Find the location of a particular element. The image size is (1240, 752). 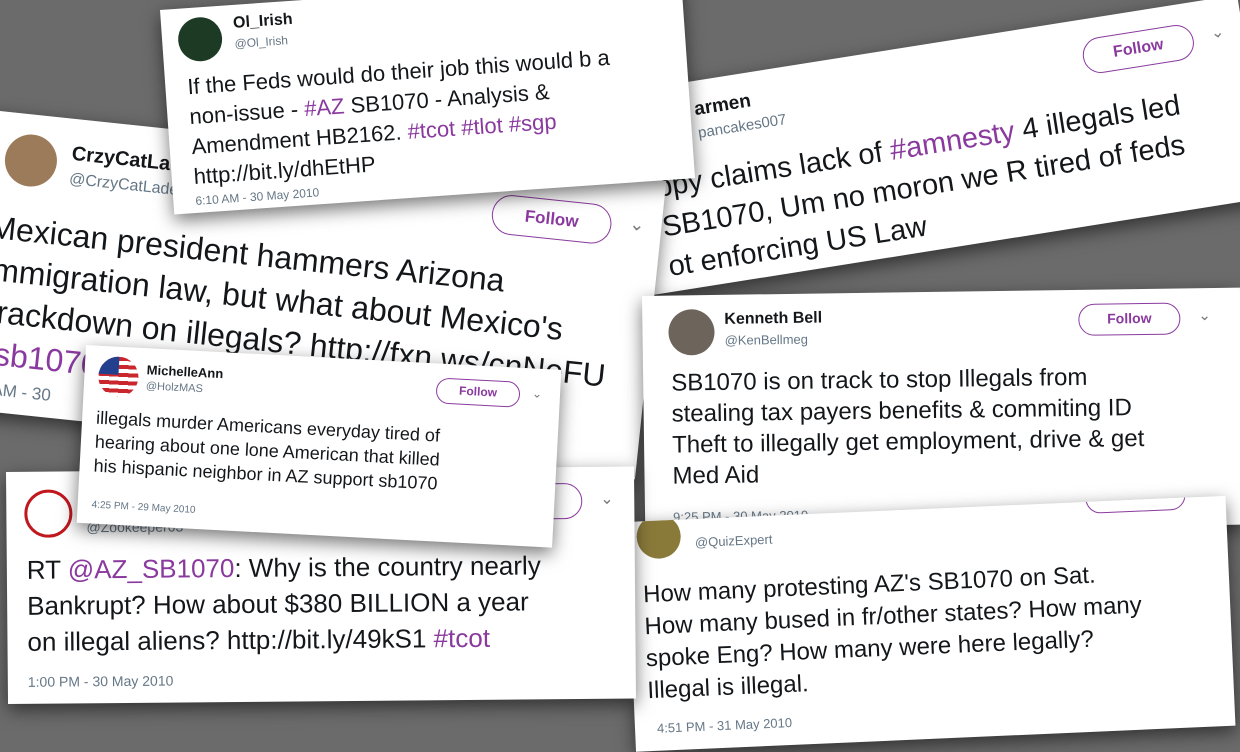

user-name: MichelleAnn is located at coordinates (184, 371).